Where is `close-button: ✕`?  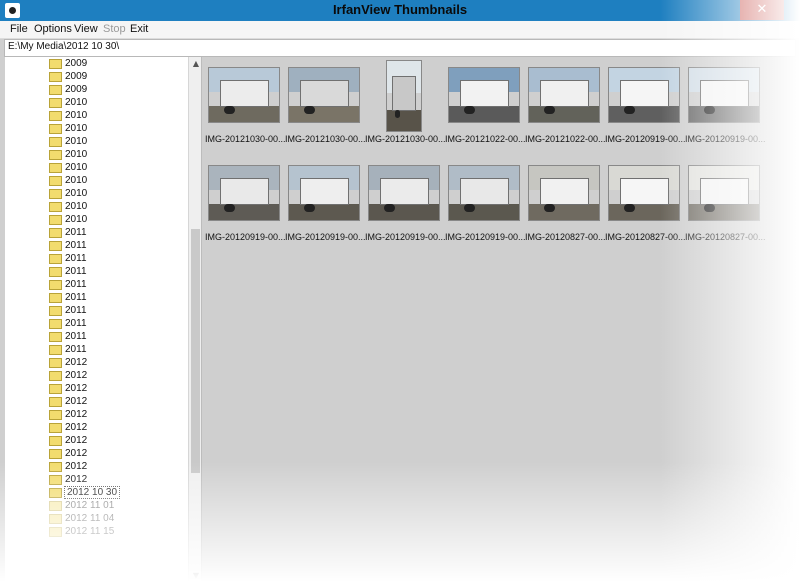
close-button: ✕ is located at coordinates (762, 10).